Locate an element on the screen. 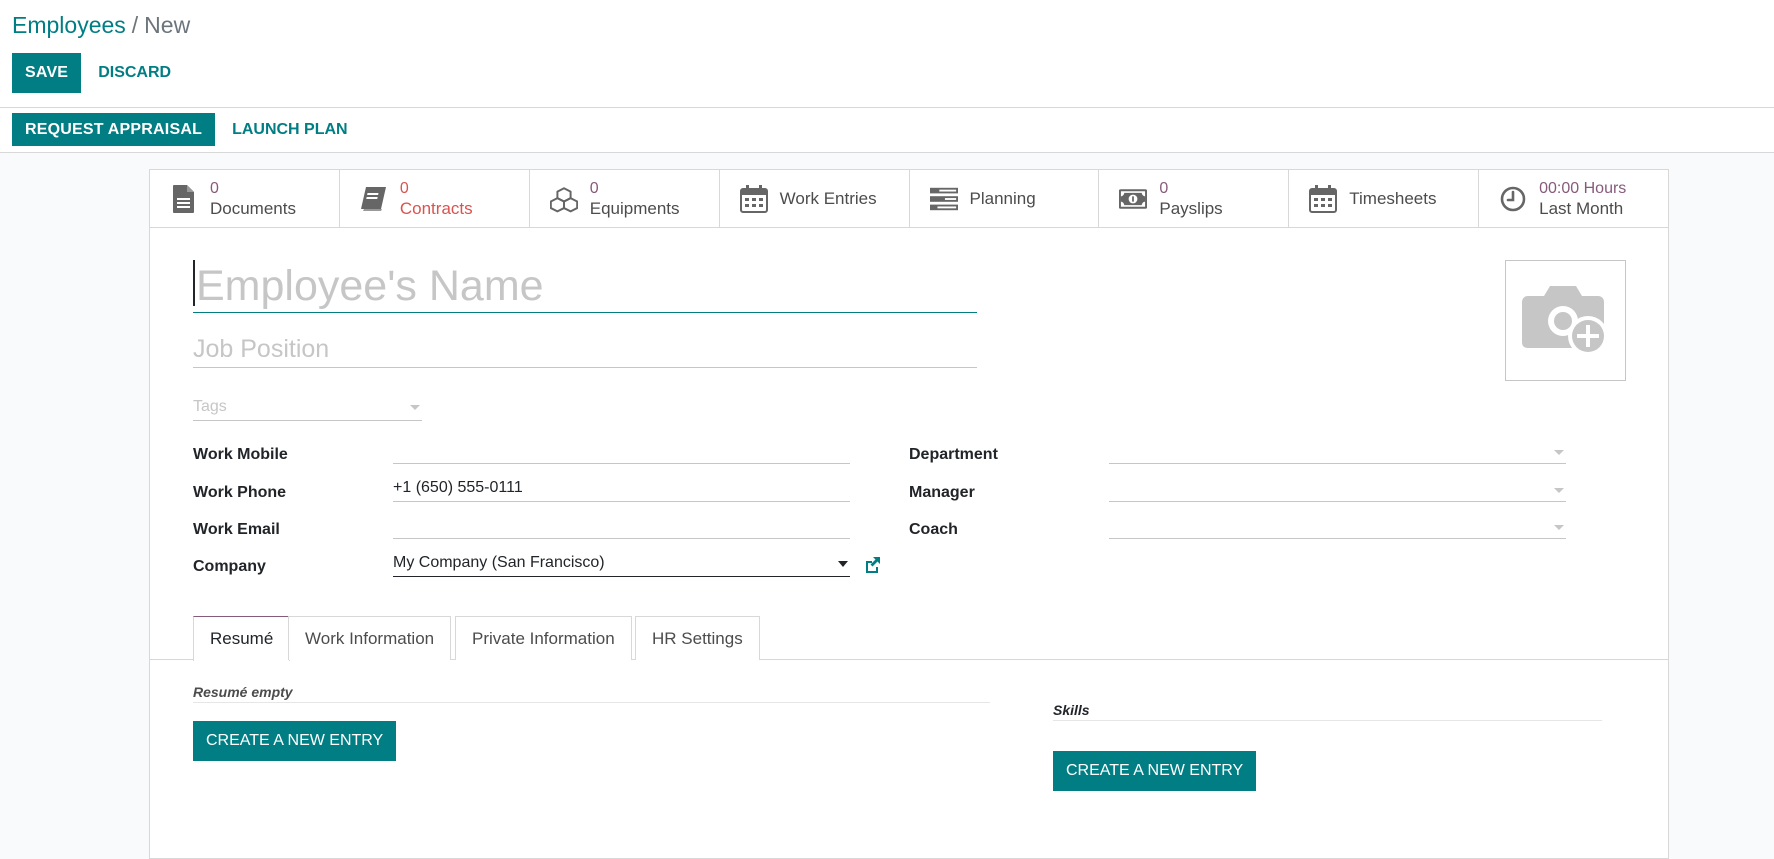  work-mobile-label: Work Mobile is located at coordinates (240, 454).